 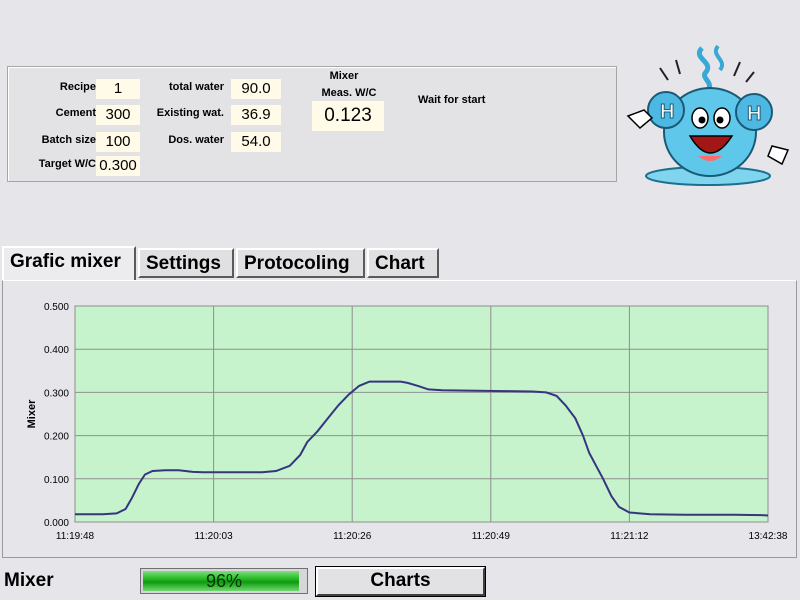 What do you see at coordinates (300, 263) in the screenshot?
I see `tab-protocoling: Protocoling` at bounding box center [300, 263].